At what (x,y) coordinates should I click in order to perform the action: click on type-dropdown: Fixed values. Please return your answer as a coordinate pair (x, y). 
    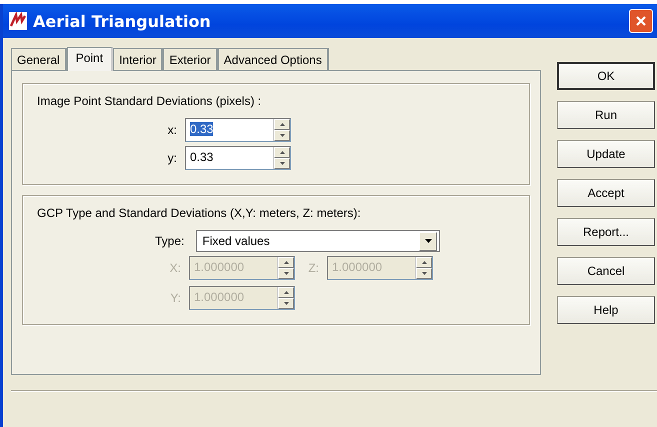
    Looking at the image, I should click on (318, 241).